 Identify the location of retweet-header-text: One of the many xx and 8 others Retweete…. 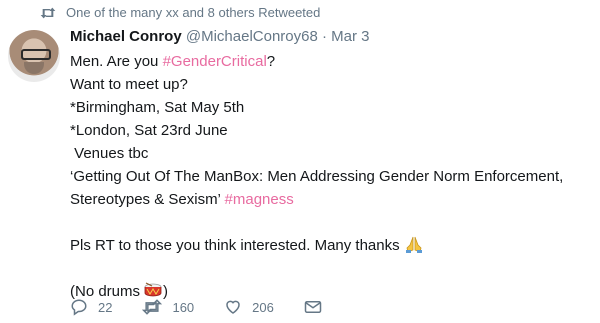
(193, 12).